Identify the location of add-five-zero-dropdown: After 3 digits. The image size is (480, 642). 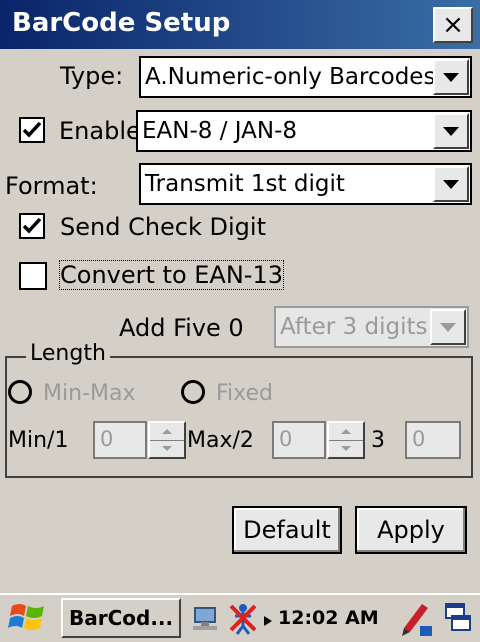
(371, 327).